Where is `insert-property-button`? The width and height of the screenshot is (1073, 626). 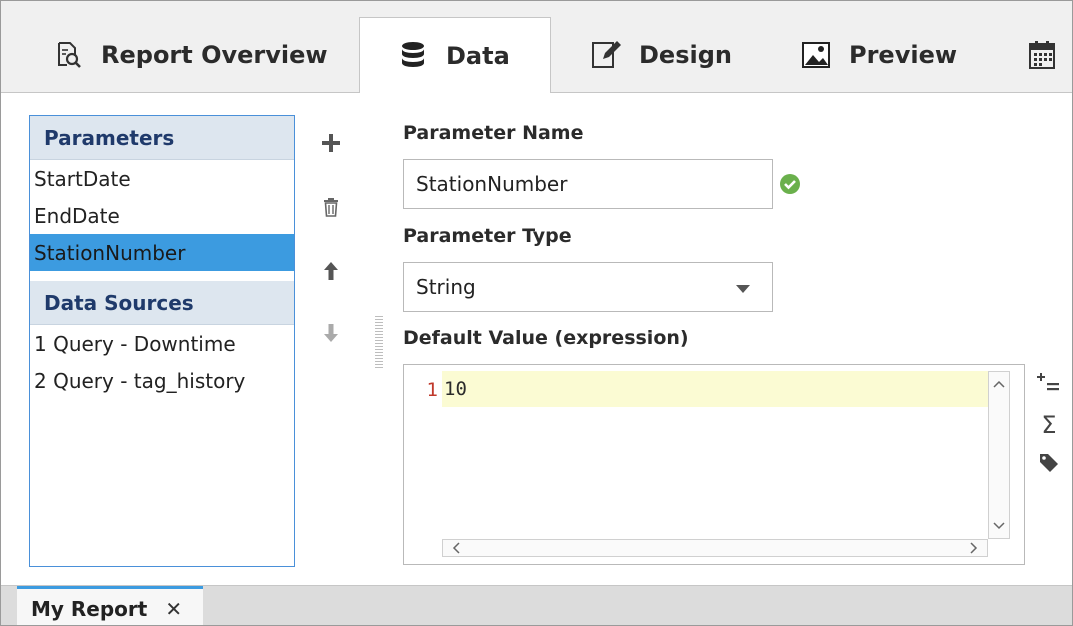
insert-property-button is located at coordinates (1049, 385).